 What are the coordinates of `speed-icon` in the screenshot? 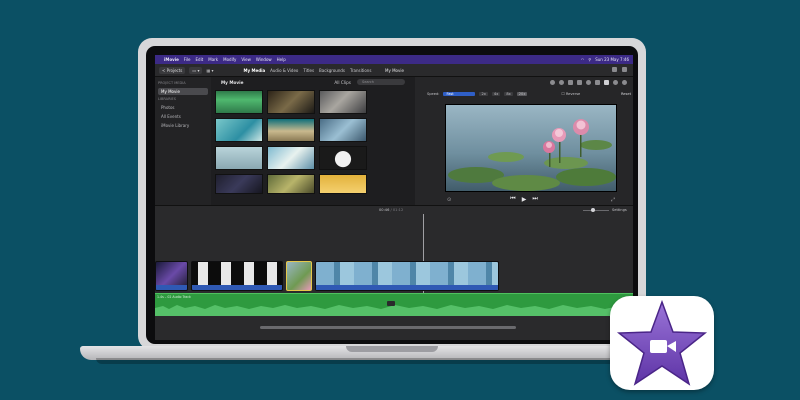 It's located at (606, 82).